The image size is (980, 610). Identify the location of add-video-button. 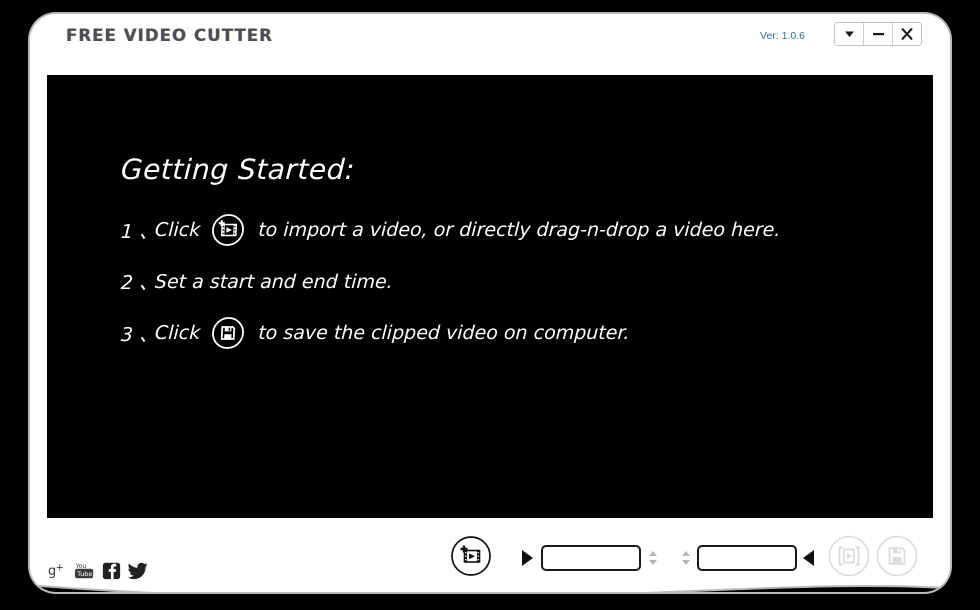
(471, 558).